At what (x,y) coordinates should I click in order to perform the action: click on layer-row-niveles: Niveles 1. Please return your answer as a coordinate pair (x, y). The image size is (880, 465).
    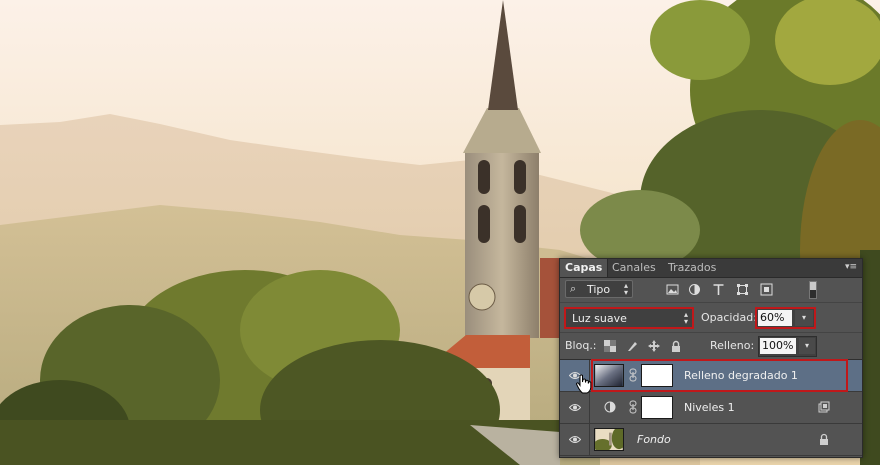
    Looking at the image, I should click on (711, 408).